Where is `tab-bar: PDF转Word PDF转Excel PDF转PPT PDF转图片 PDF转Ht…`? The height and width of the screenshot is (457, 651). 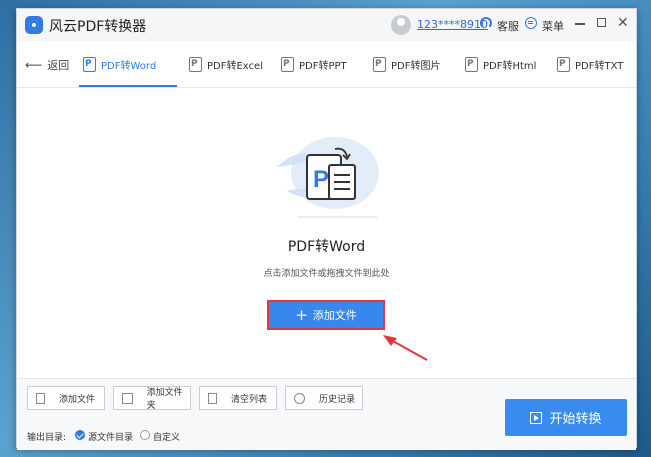 tab-bar: PDF转Word PDF转Excel PDF转PPT PDF转图片 PDF转Ht… is located at coordinates (357, 64).